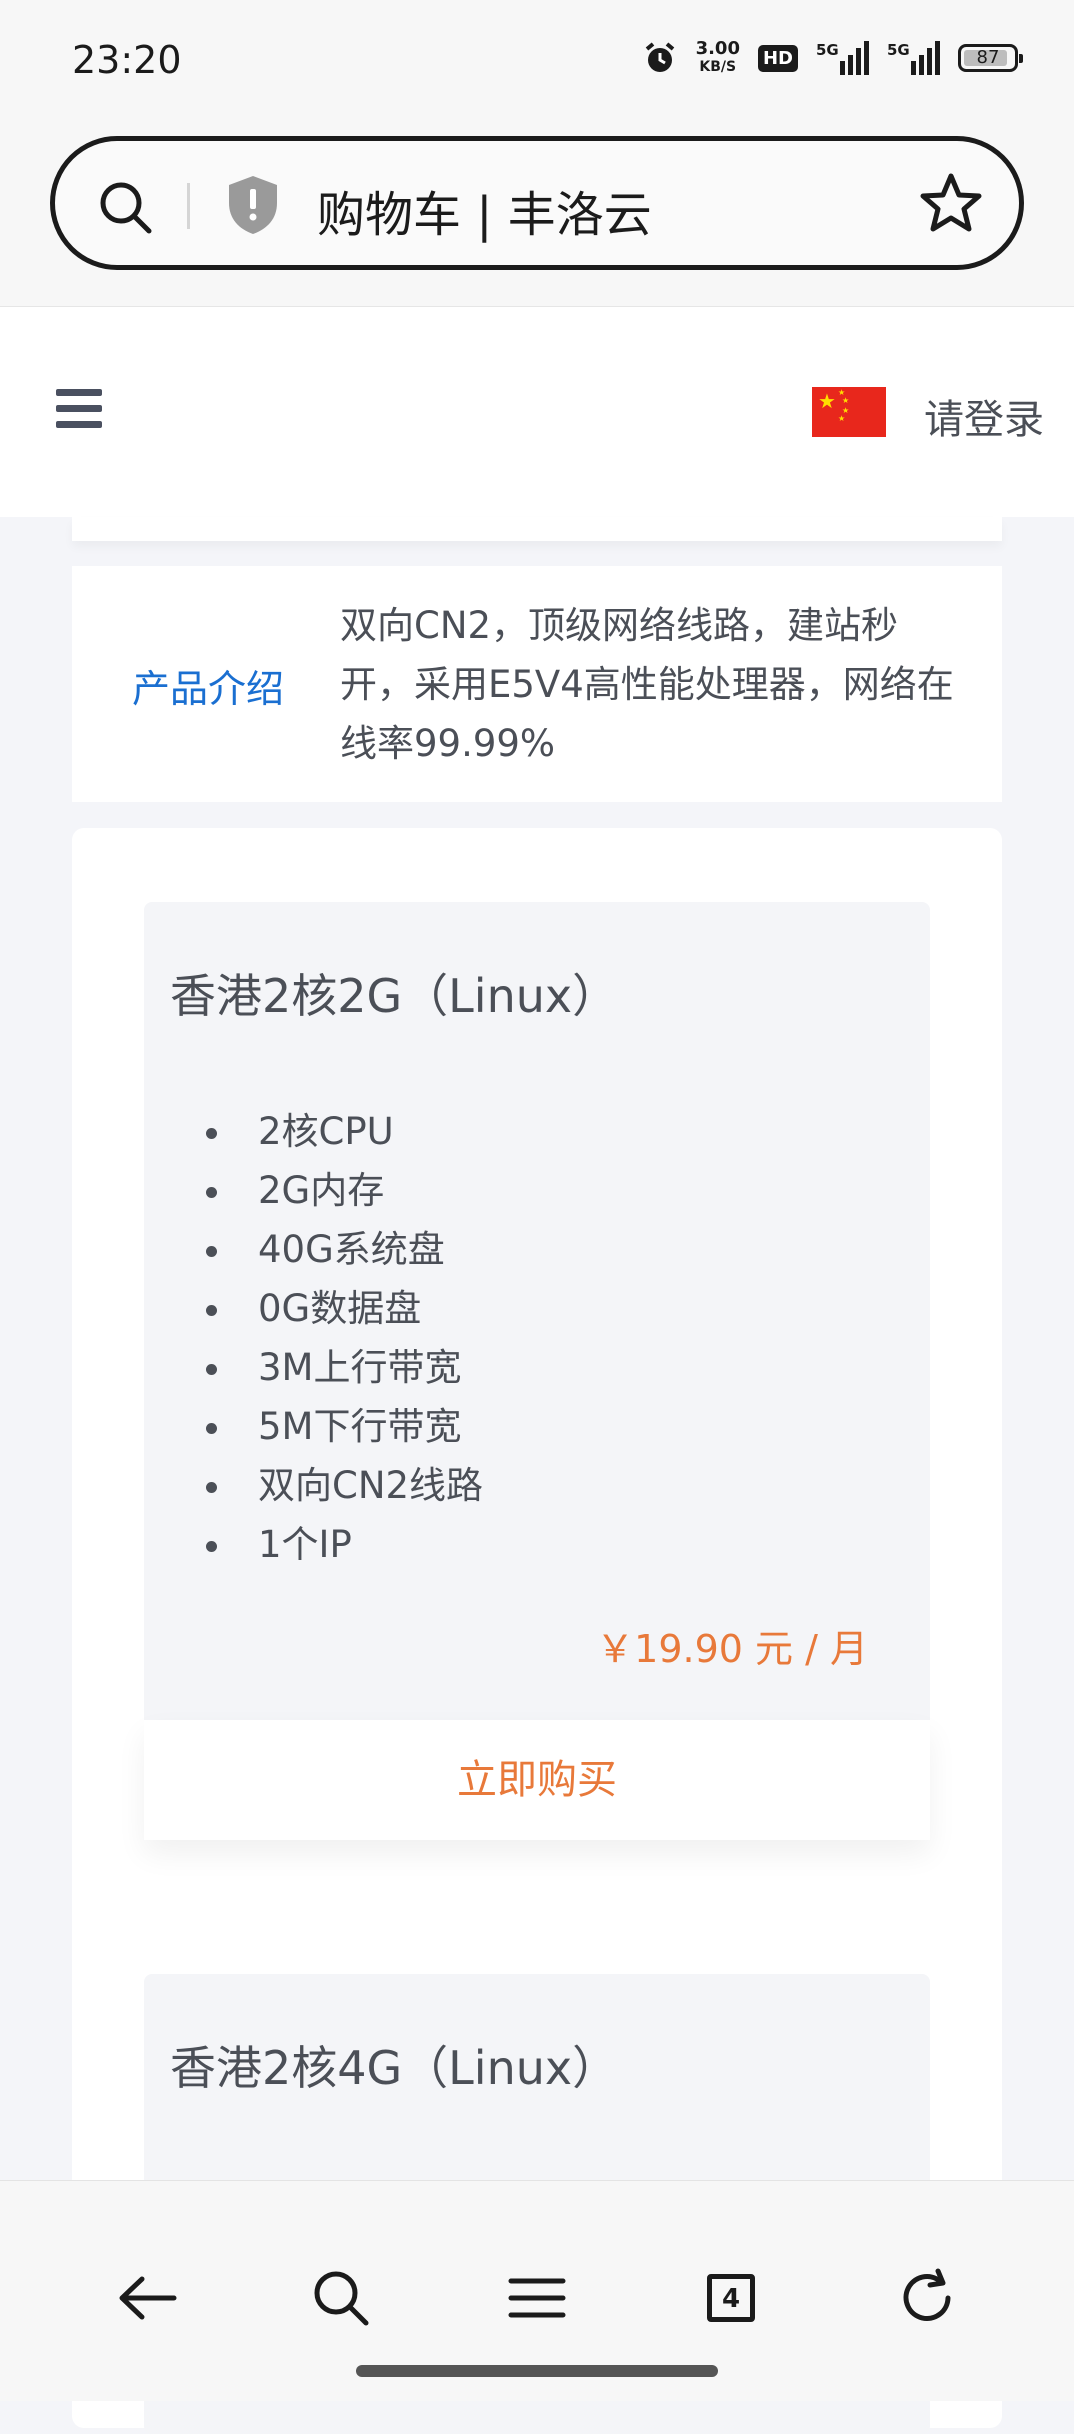 The image size is (1074, 2434). I want to click on refresh-button, so click(927, 2298).